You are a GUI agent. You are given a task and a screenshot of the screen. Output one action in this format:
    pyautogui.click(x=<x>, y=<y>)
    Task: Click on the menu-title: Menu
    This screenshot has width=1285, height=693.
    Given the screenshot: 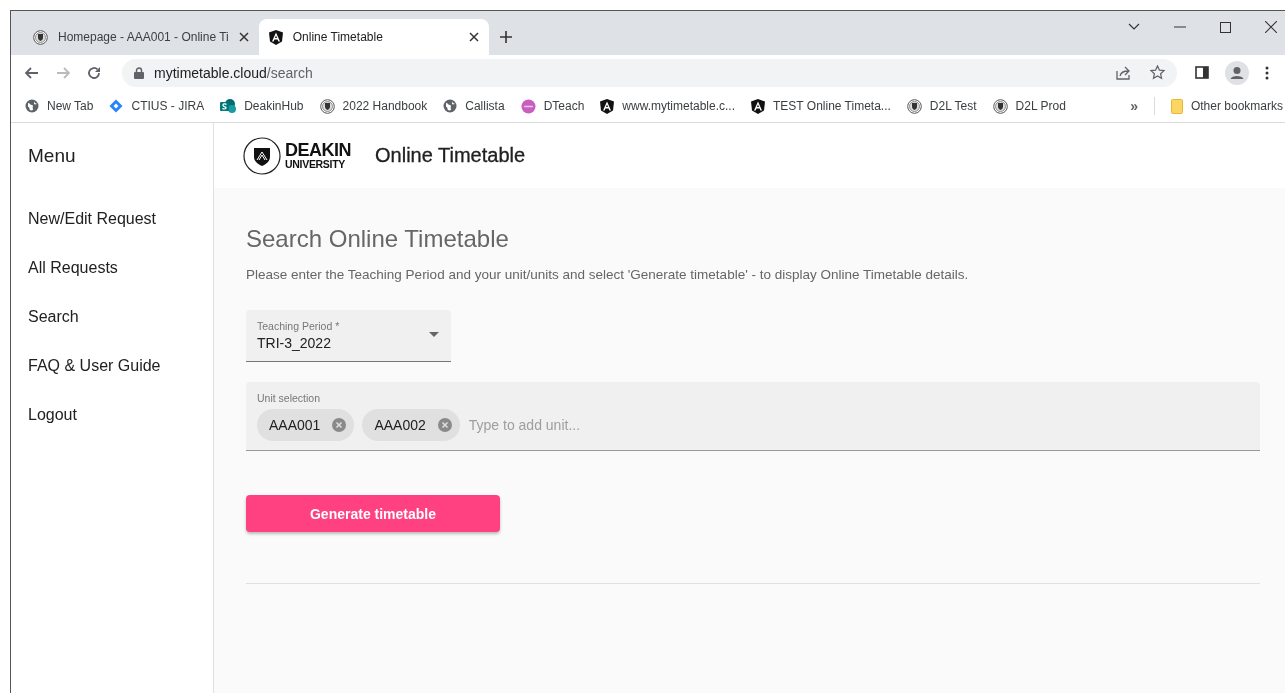 What is the action you would take?
    pyautogui.click(x=52, y=156)
    